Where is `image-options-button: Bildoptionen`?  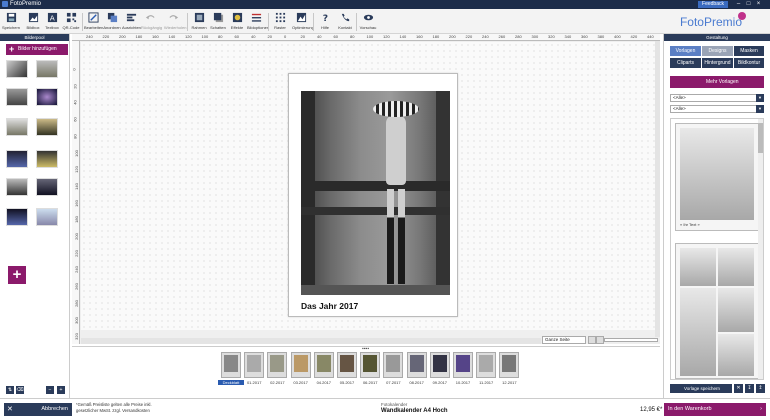 image-options-button: Bildoptionen is located at coordinates (258, 22).